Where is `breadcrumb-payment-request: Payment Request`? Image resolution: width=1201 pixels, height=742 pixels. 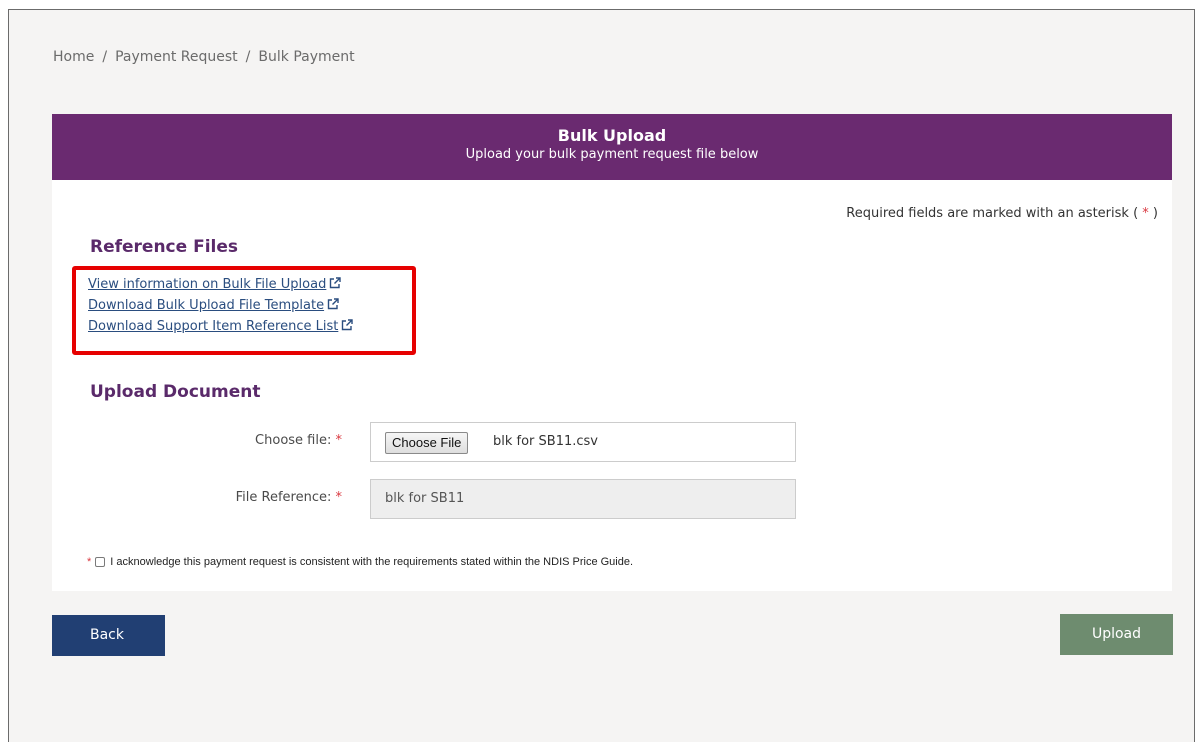
breadcrumb-payment-request: Payment Request is located at coordinates (176, 57).